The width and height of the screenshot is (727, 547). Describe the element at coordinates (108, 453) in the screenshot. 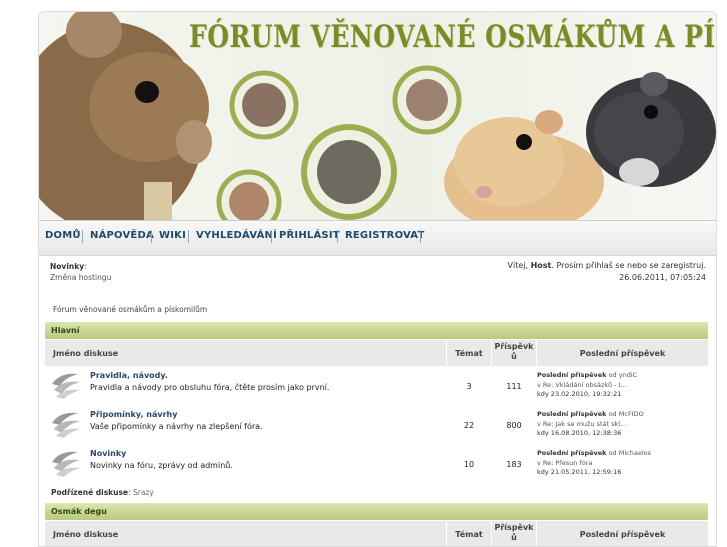

I see `forum-title-link: Novinky` at that location.